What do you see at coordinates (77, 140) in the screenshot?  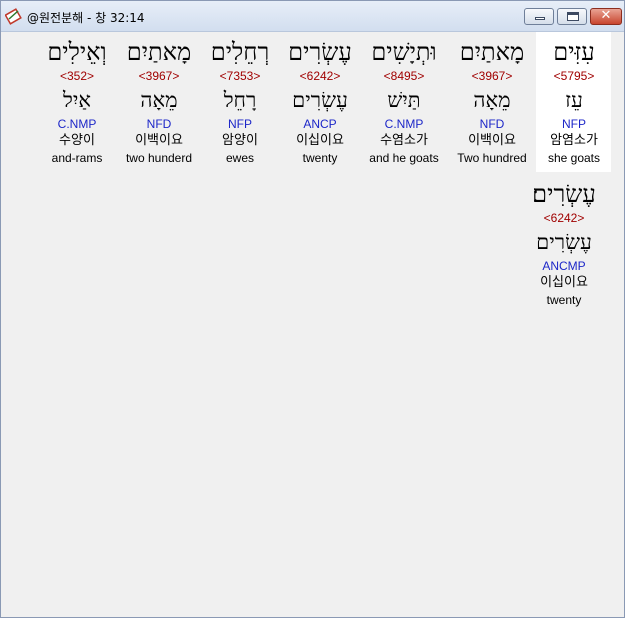 I see `korean-gloss: 수양이` at bounding box center [77, 140].